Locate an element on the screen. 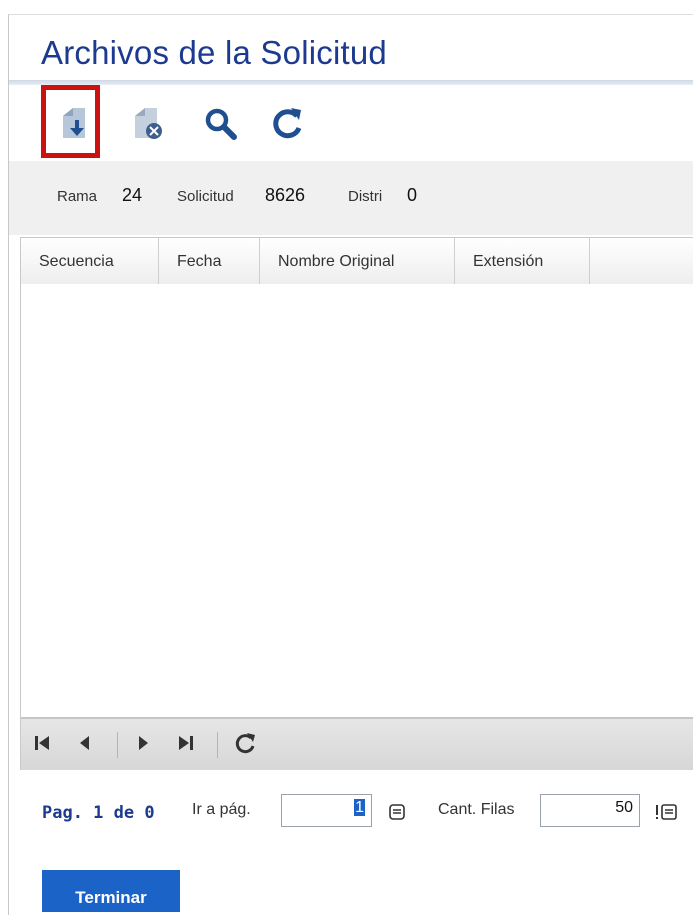 The width and height of the screenshot is (693, 915). rows-count-input: 50 is located at coordinates (590, 810).